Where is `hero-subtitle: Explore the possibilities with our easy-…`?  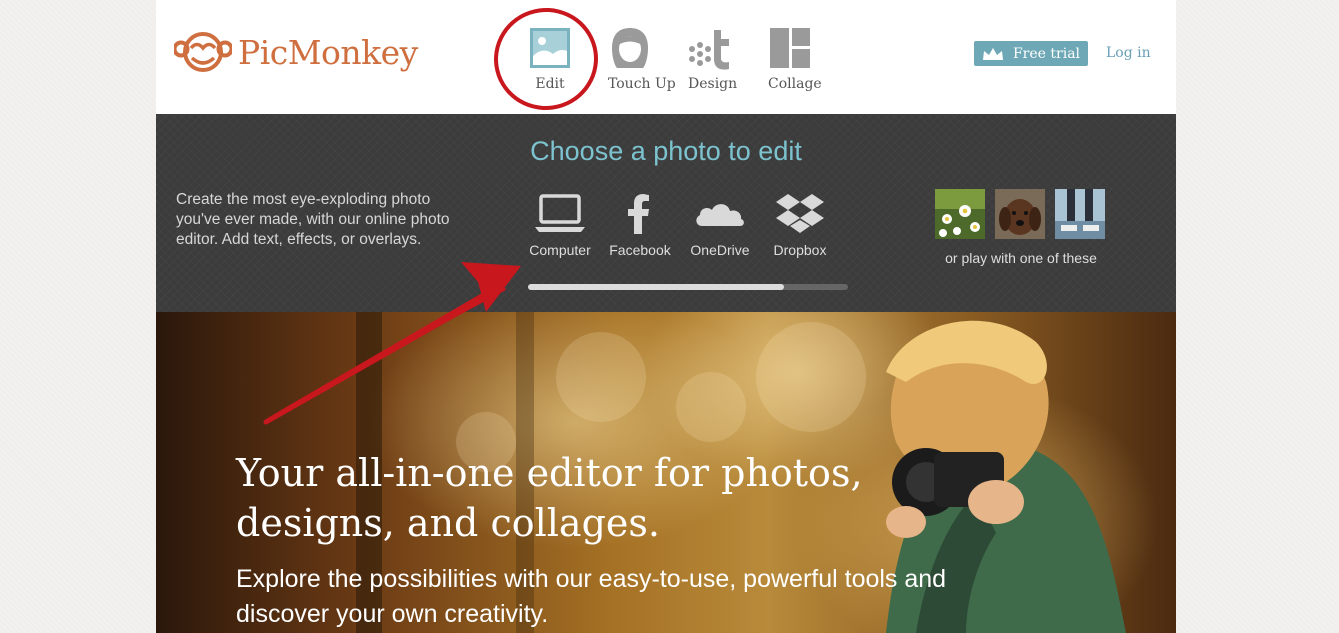
hero-subtitle: Explore the possibilities with our easy-… is located at coordinates (591, 596).